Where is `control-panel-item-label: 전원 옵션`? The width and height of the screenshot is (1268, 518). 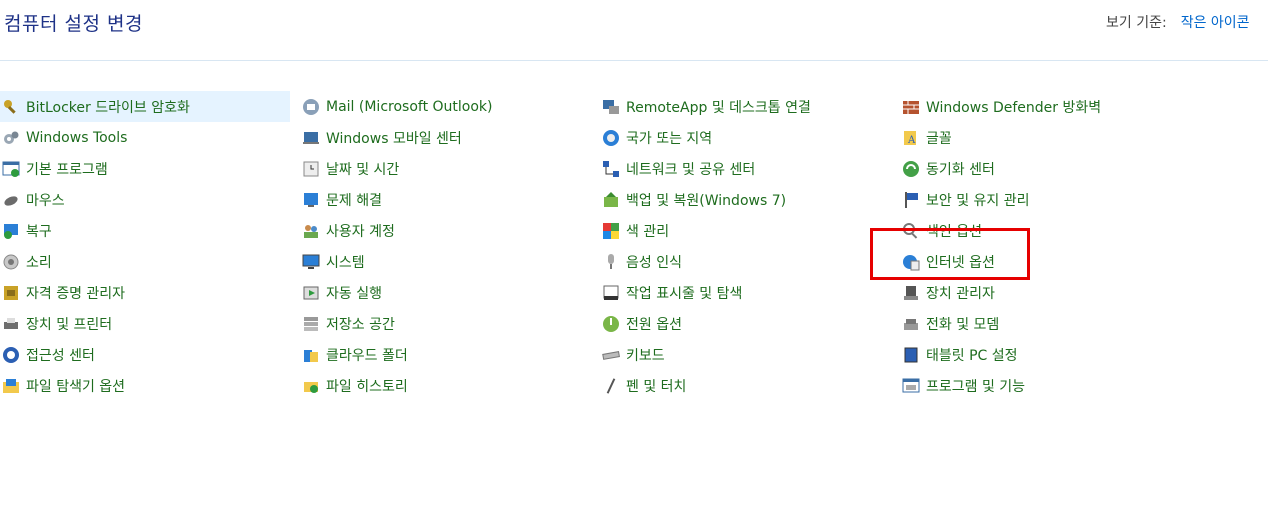 control-panel-item-label: 전원 옵션 is located at coordinates (654, 324).